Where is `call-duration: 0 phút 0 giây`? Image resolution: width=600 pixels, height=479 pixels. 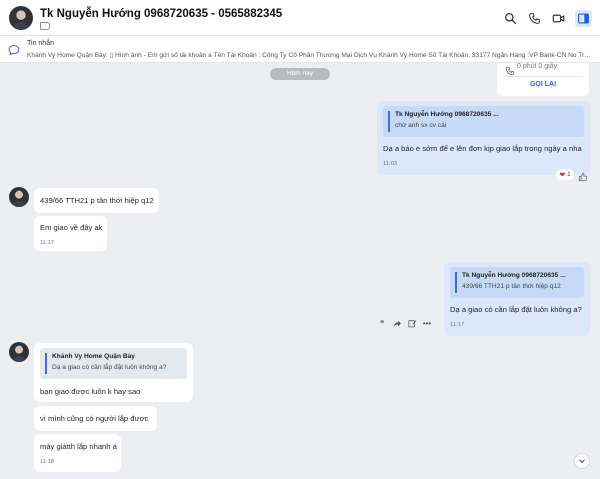 call-duration: 0 phút 0 giây is located at coordinates (537, 66).